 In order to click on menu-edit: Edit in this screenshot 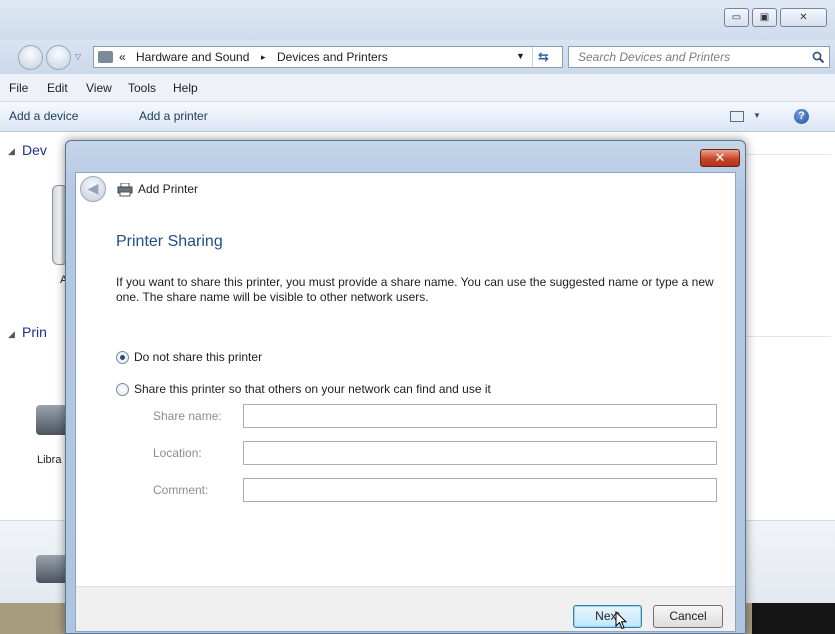, I will do `click(57, 88)`.